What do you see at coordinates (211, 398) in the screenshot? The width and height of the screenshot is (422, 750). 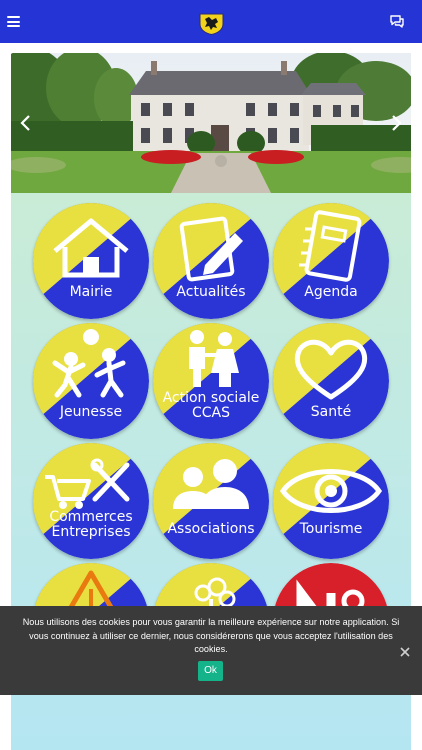 I see `tile-label: Action sociale` at bounding box center [211, 398].